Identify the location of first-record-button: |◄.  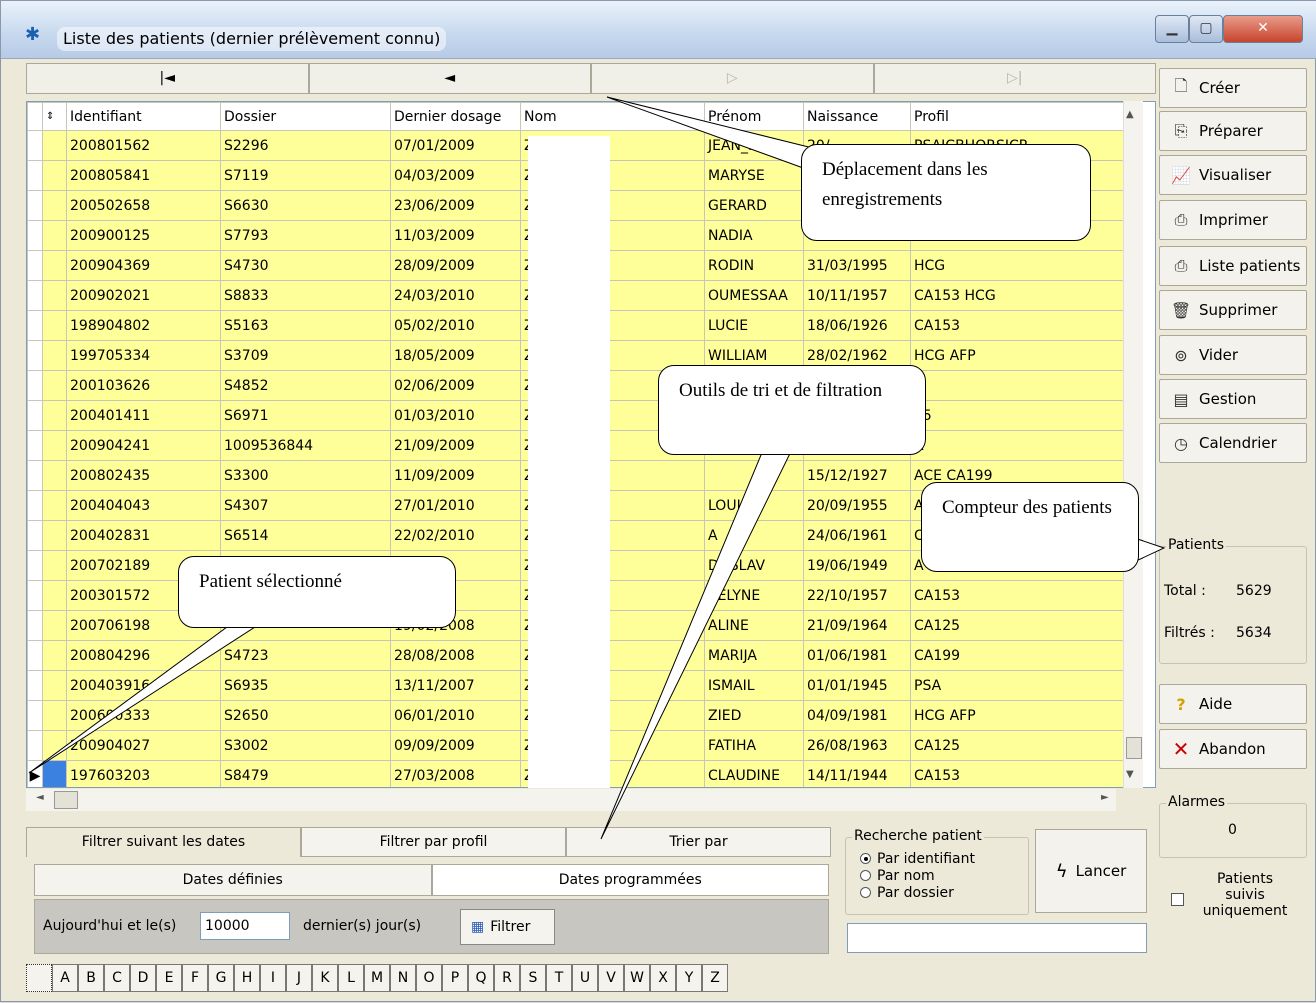
(167, 78).